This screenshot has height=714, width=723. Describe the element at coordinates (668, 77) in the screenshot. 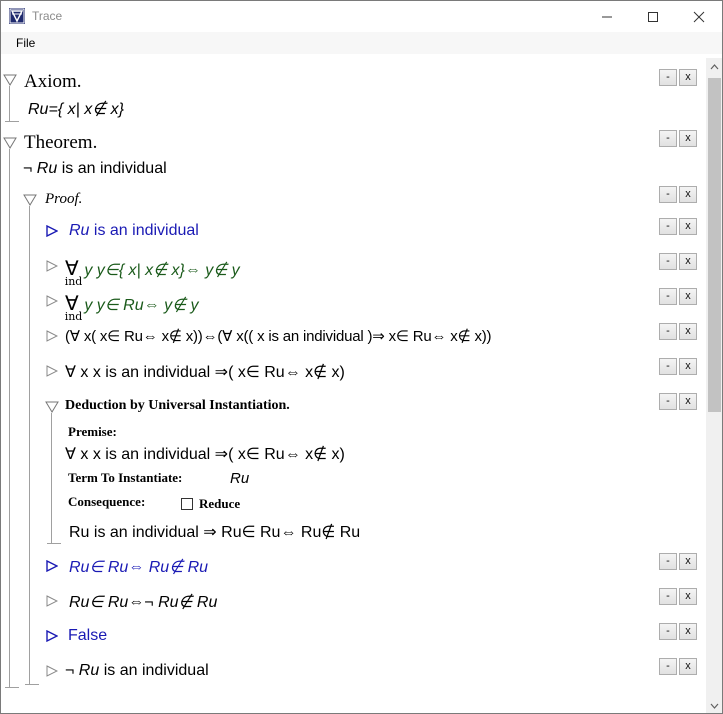

I see `axiom-collapse-button: -` at that location.